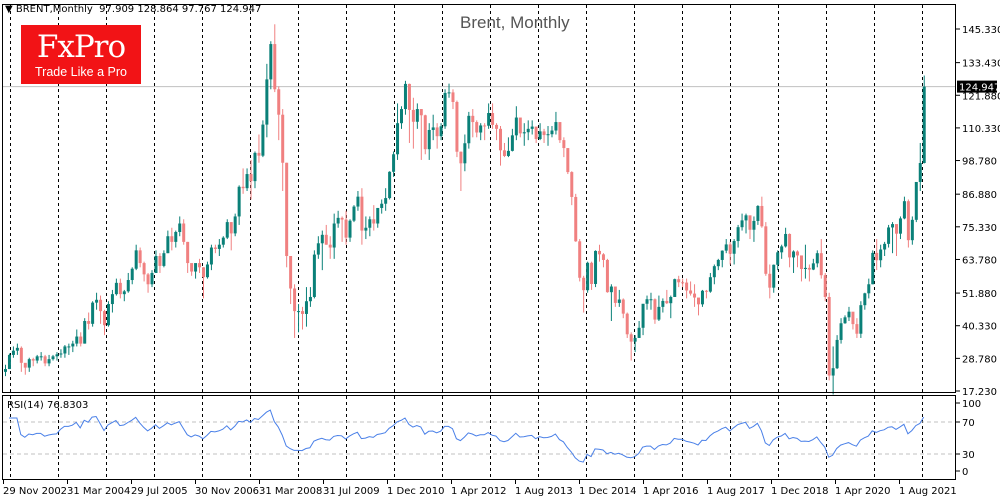  Describe the element at coordinates (54, 9) in the screenshot. I see `symbol-name: BRENT,Monthly` at that location.